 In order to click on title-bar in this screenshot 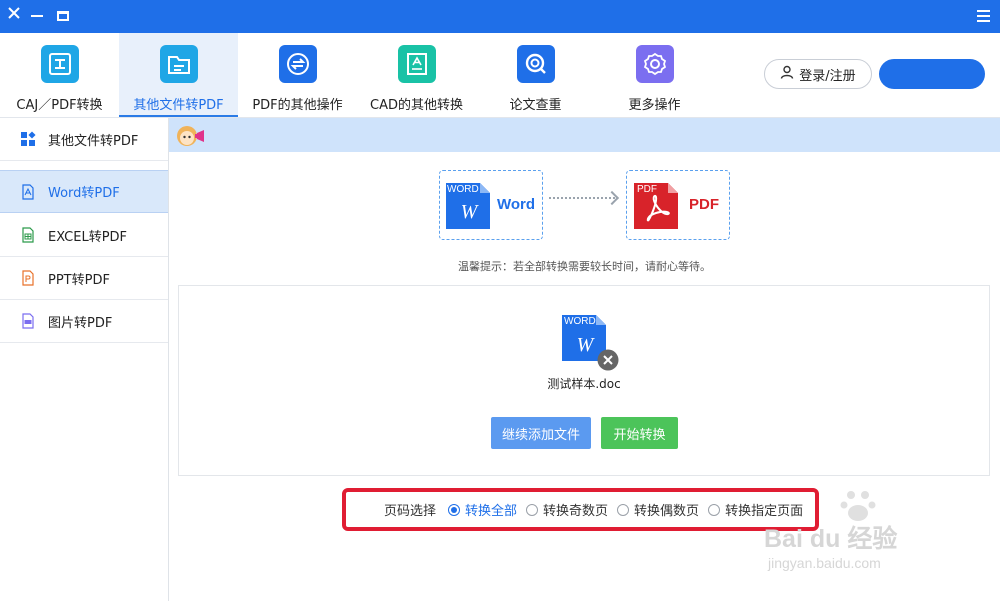, I will do `click(500, 16)`.